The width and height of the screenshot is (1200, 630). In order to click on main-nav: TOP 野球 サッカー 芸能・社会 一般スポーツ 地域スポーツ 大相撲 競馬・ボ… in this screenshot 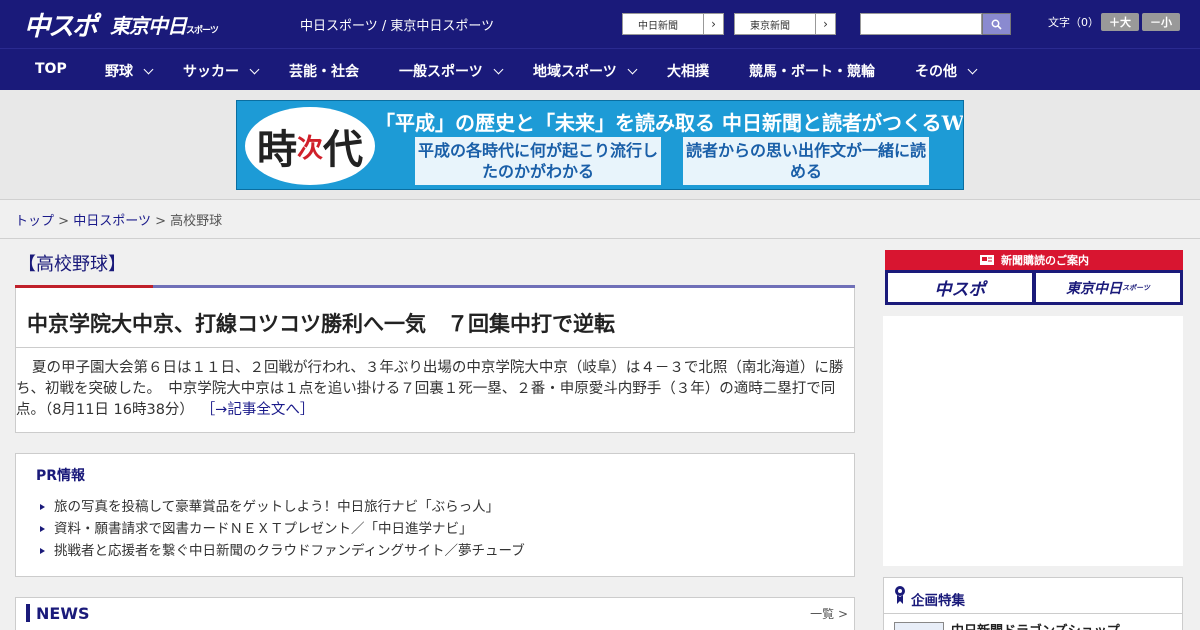, I will do `click(600, 69)`.